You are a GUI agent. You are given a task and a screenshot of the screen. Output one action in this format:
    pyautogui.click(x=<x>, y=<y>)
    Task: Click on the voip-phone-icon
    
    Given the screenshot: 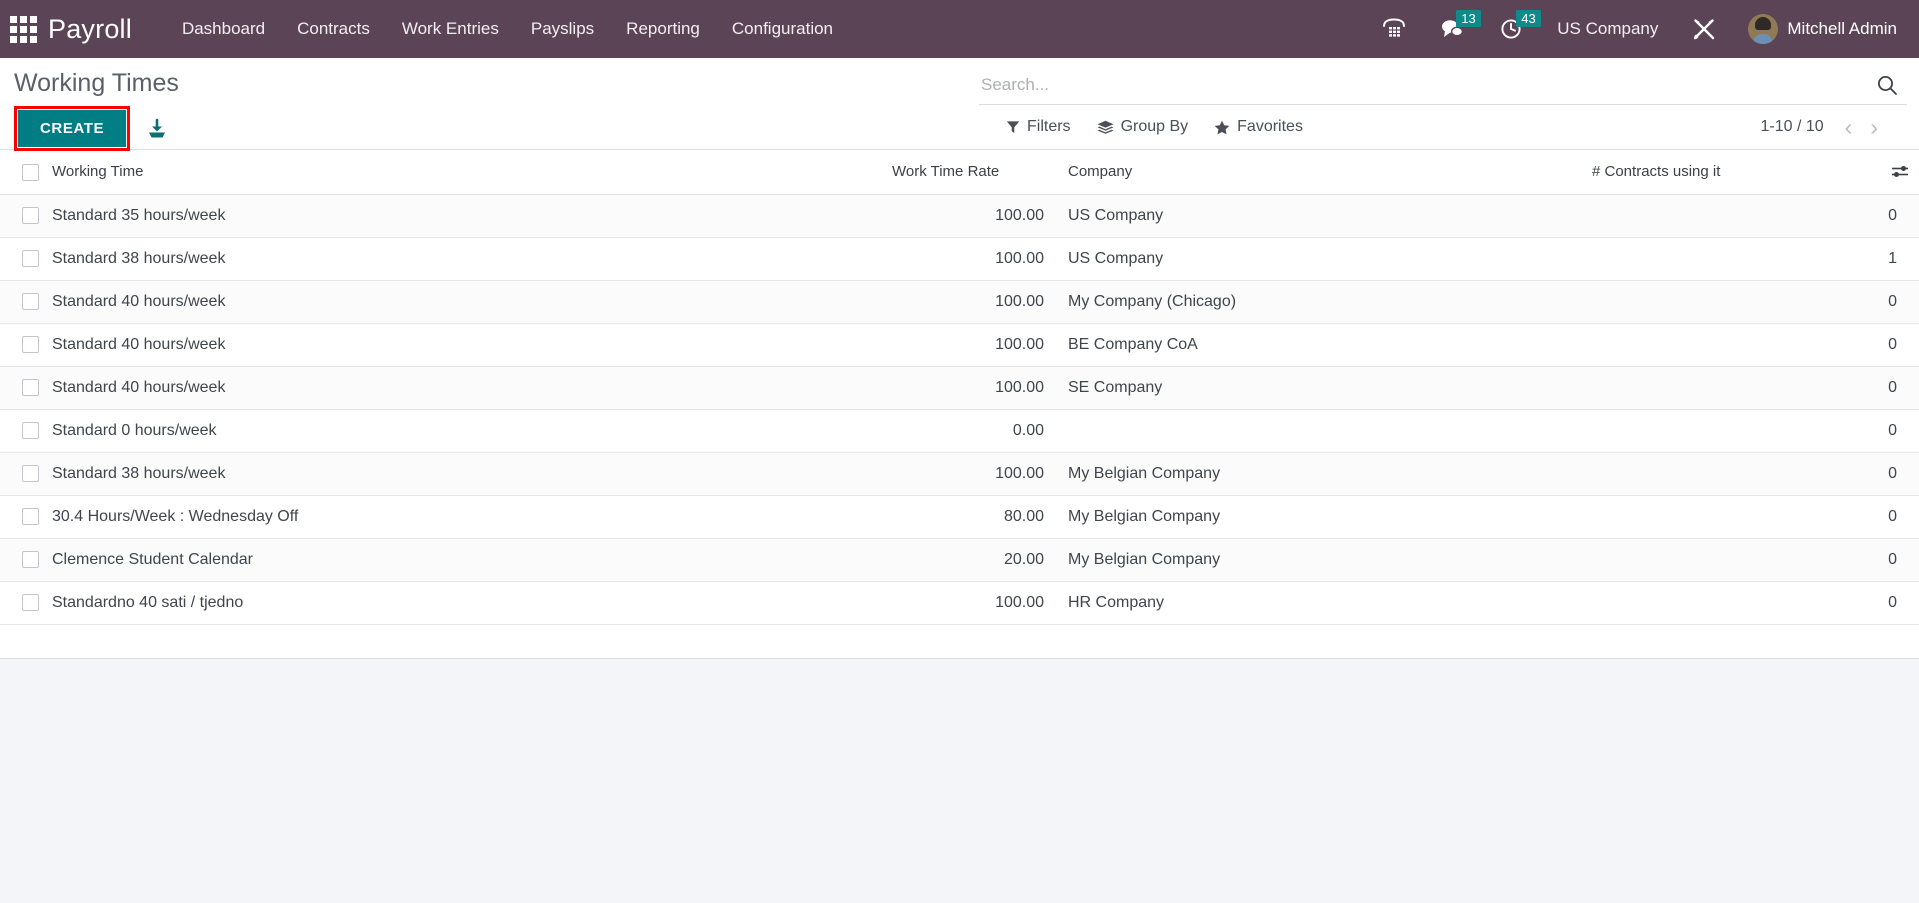 What is the action you would take?
    pyautogui.click(x=1394, y=27)
    